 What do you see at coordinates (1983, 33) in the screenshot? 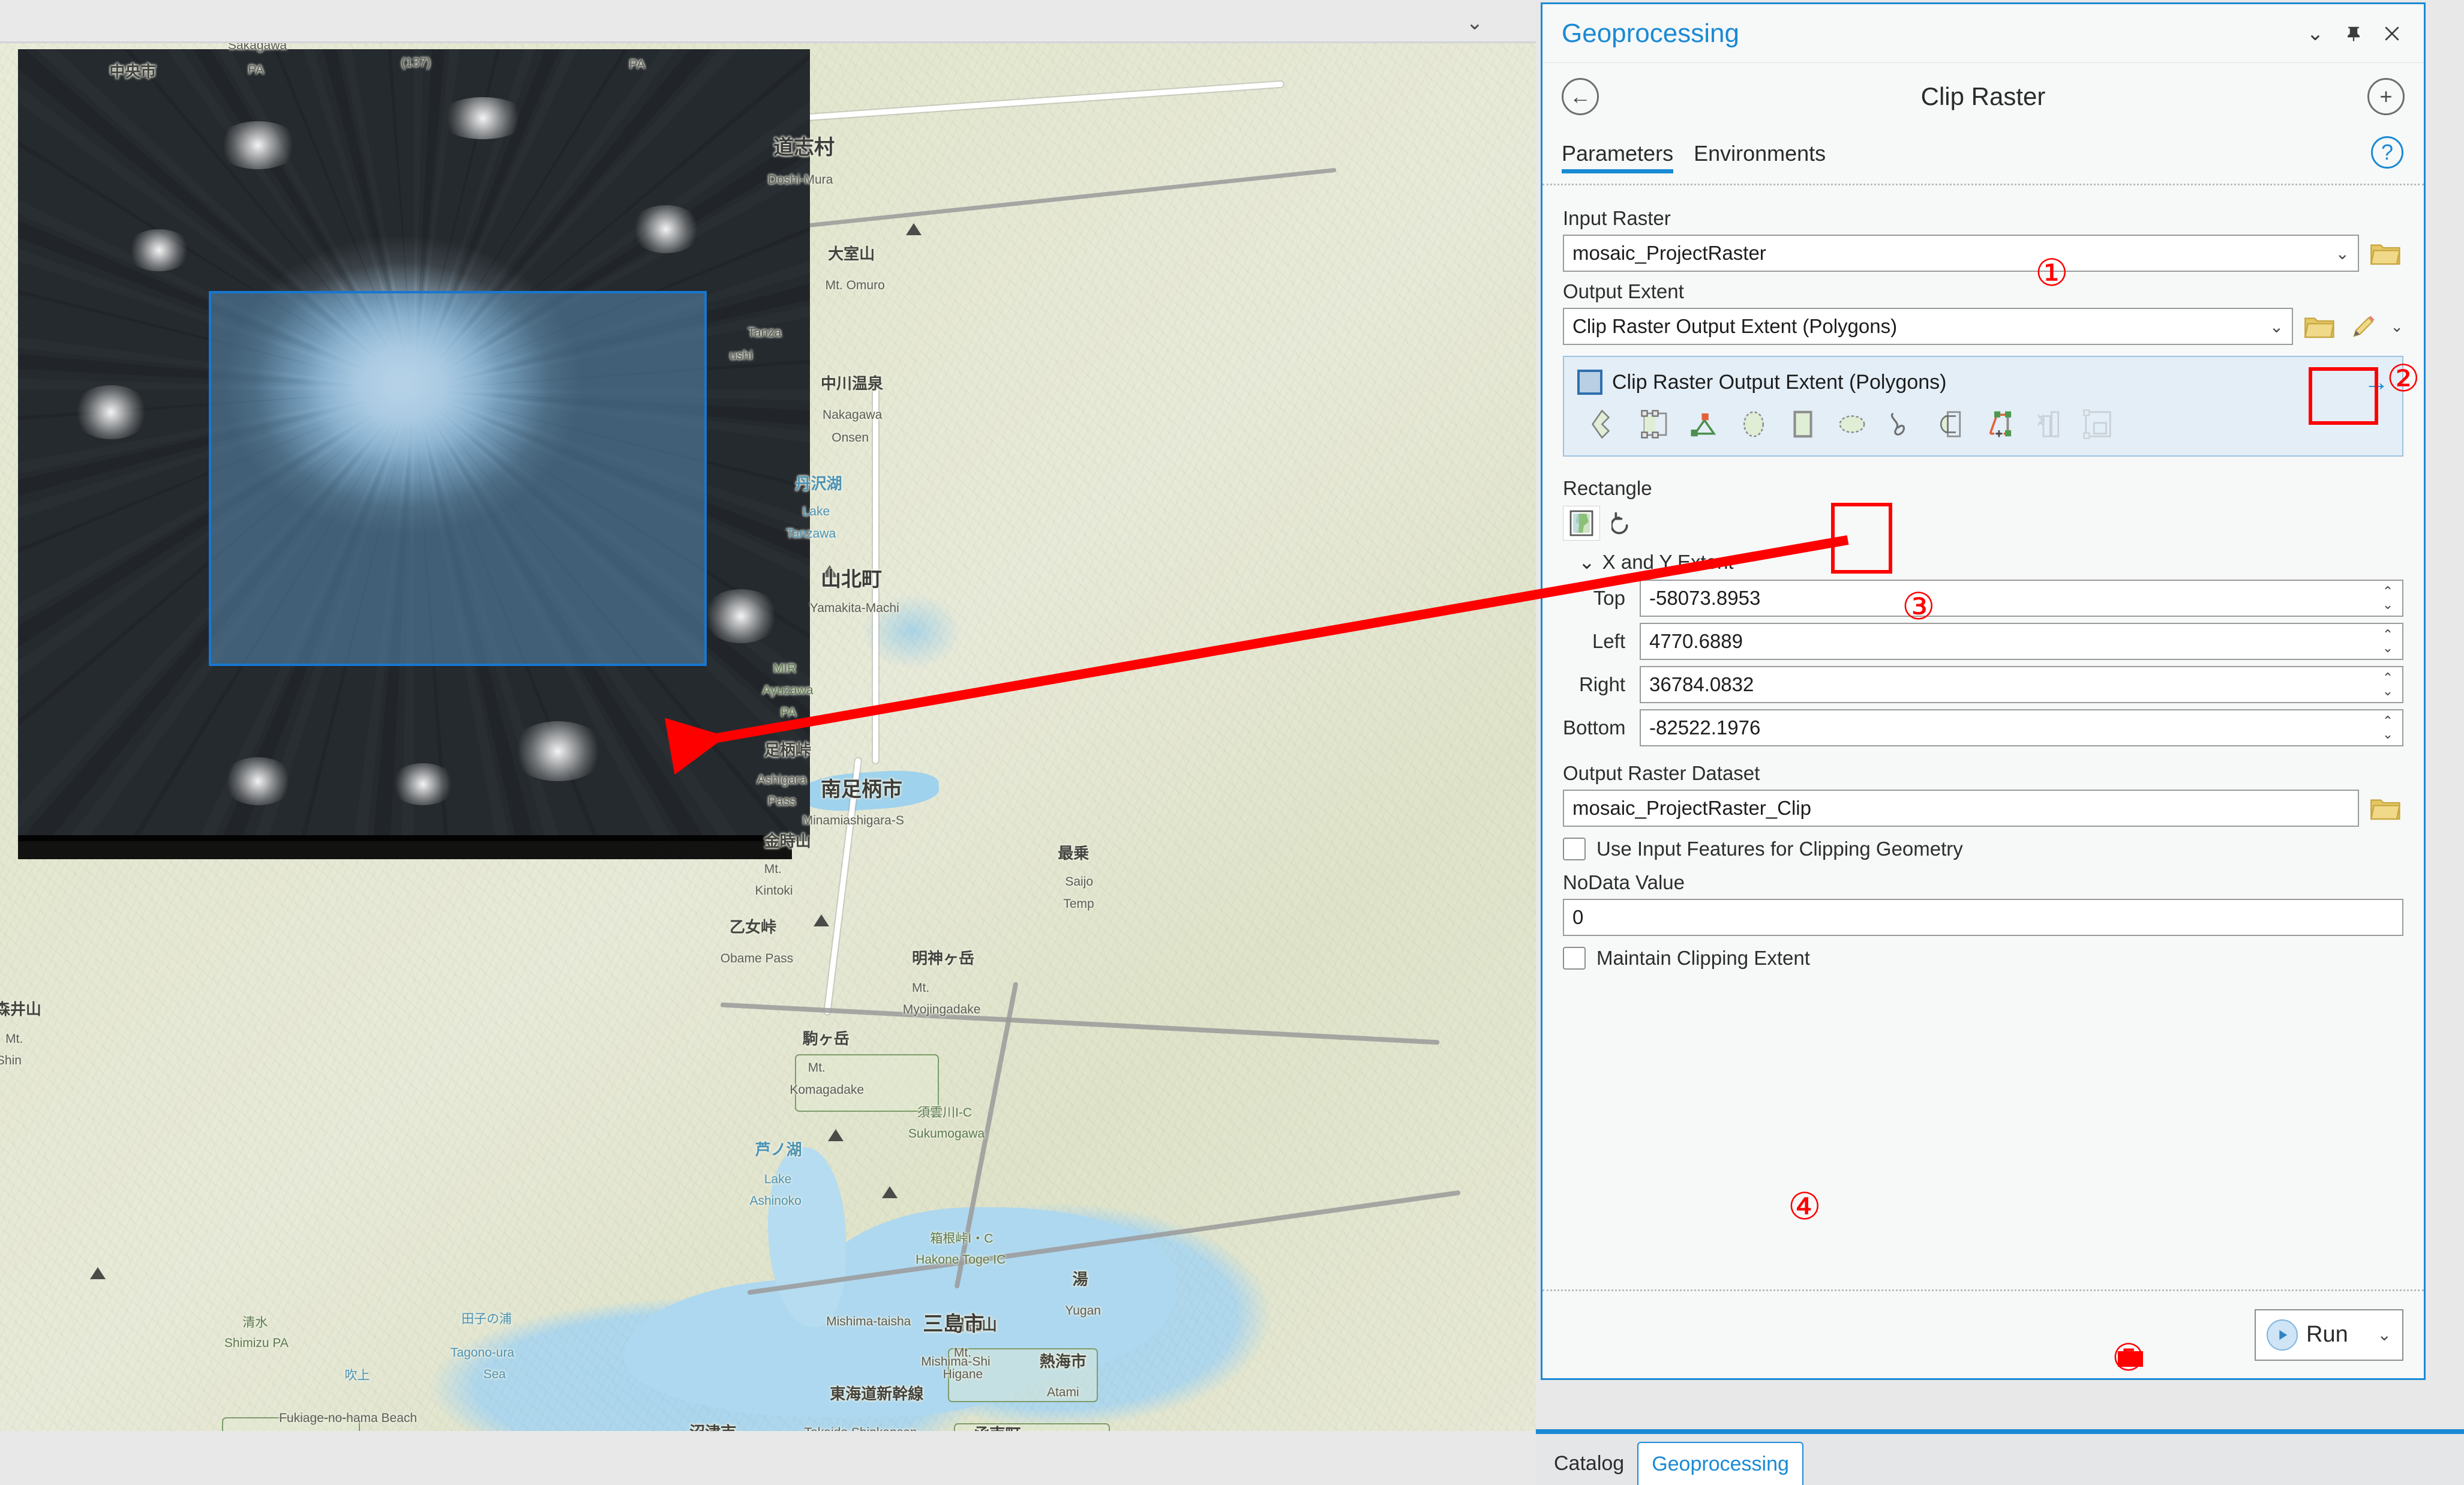
I see `geoprocessing-titlebar: Geoprocessing ⌄` at bounding box center [1983, 33].